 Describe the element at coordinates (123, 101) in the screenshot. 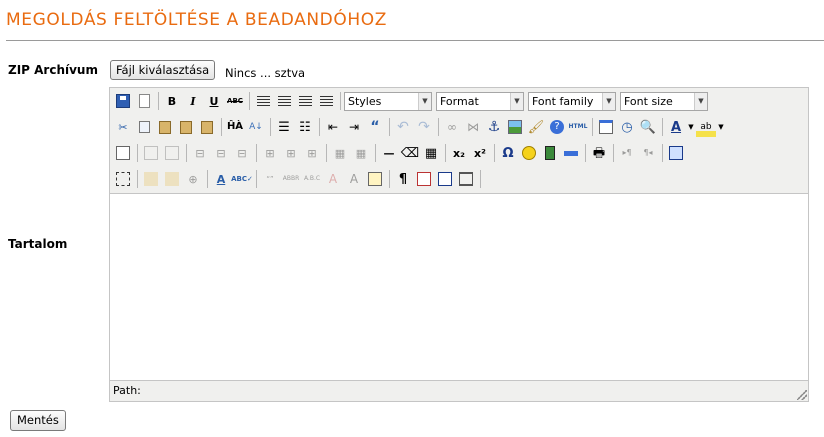

I see `save-icon` at that location.